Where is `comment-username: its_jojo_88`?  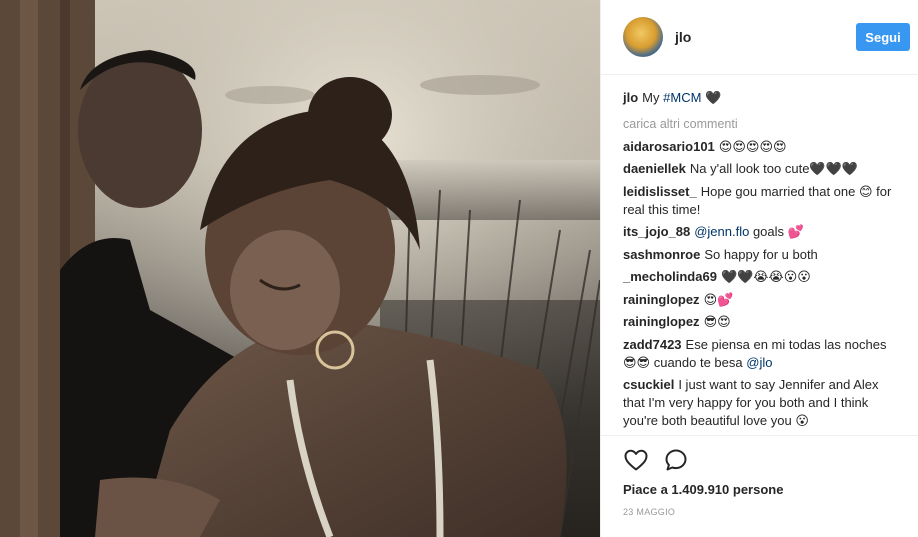
comment-username: its_jojo_88 is located at coordinates (656, 231).